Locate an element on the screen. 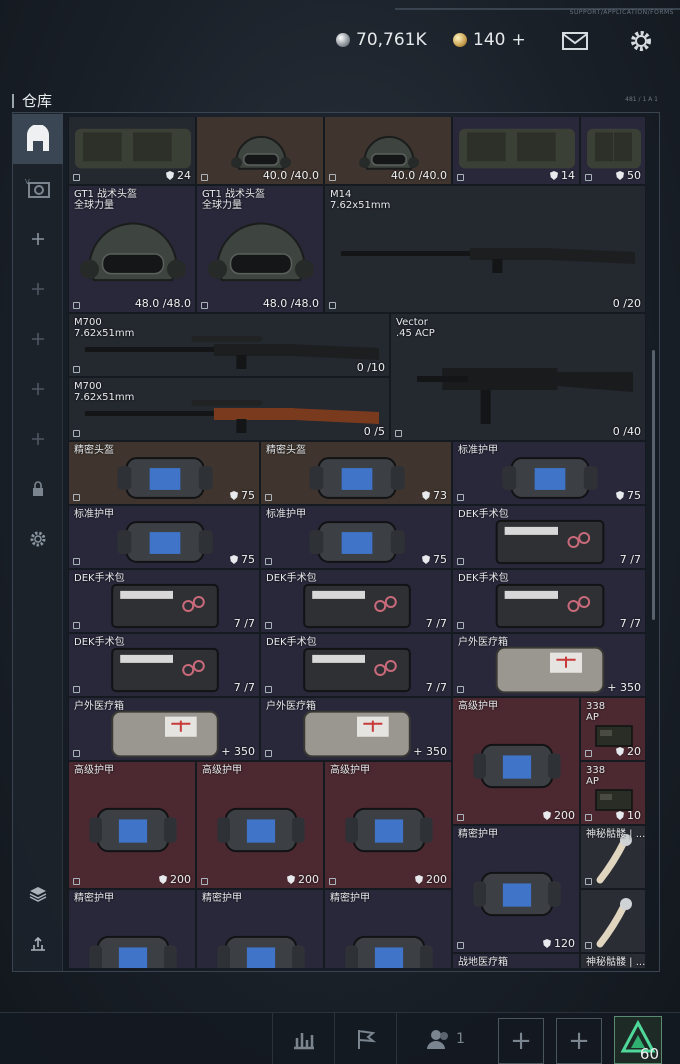 The height and width of the screenshot is (1064, 680). add-slot-button-1: + is located at coordinates (521, 1041).